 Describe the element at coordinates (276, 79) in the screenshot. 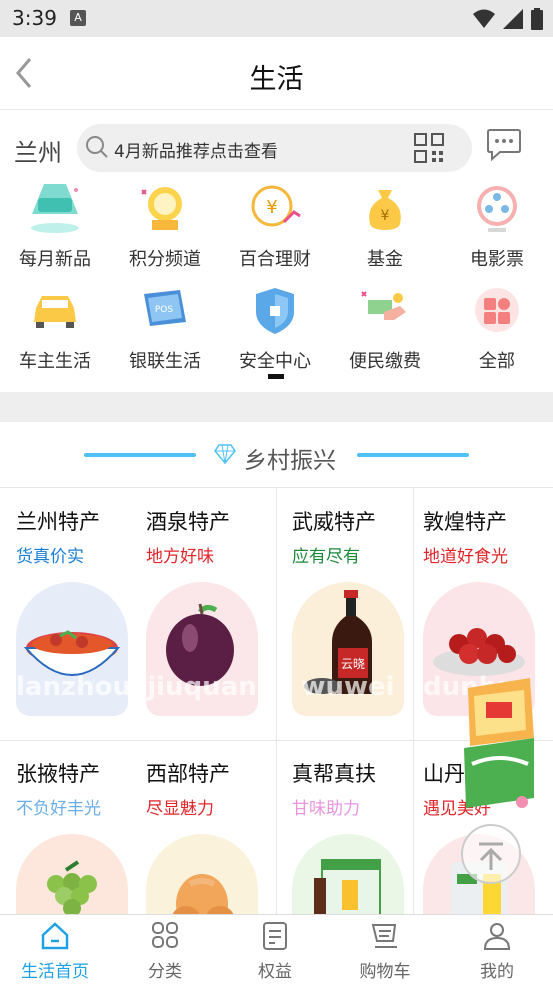

I see `page-title: 生活` at that location.